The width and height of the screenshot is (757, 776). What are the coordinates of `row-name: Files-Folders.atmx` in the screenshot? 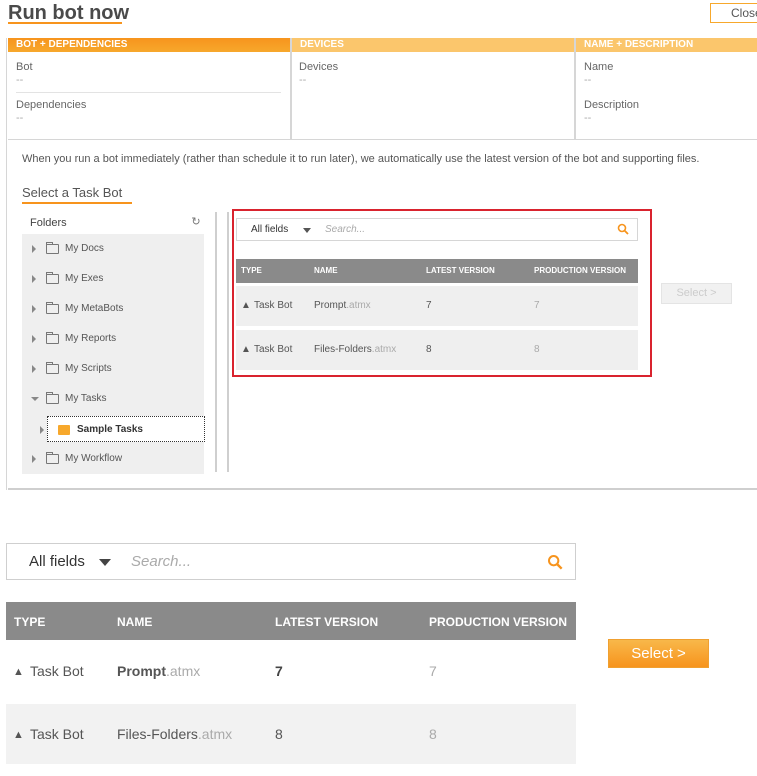 It's located at (174, 734).